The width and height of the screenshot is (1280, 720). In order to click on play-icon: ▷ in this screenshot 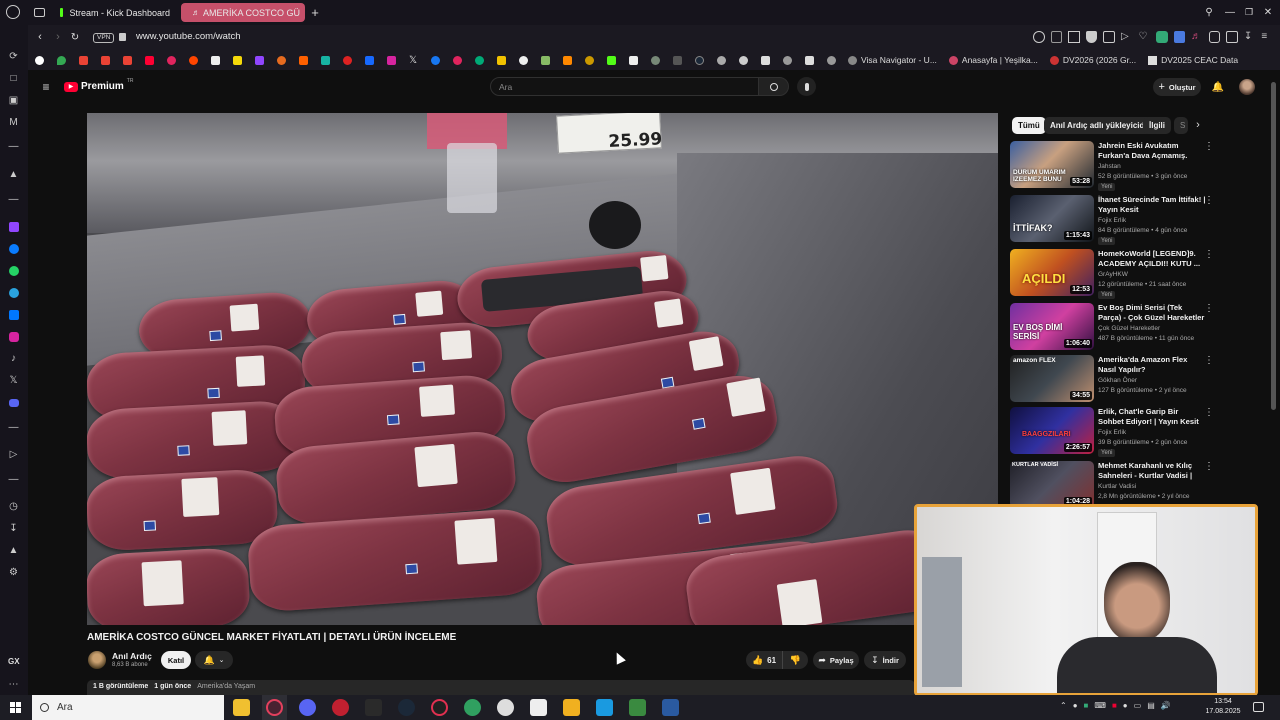, I will do `click(1127, 37)`.